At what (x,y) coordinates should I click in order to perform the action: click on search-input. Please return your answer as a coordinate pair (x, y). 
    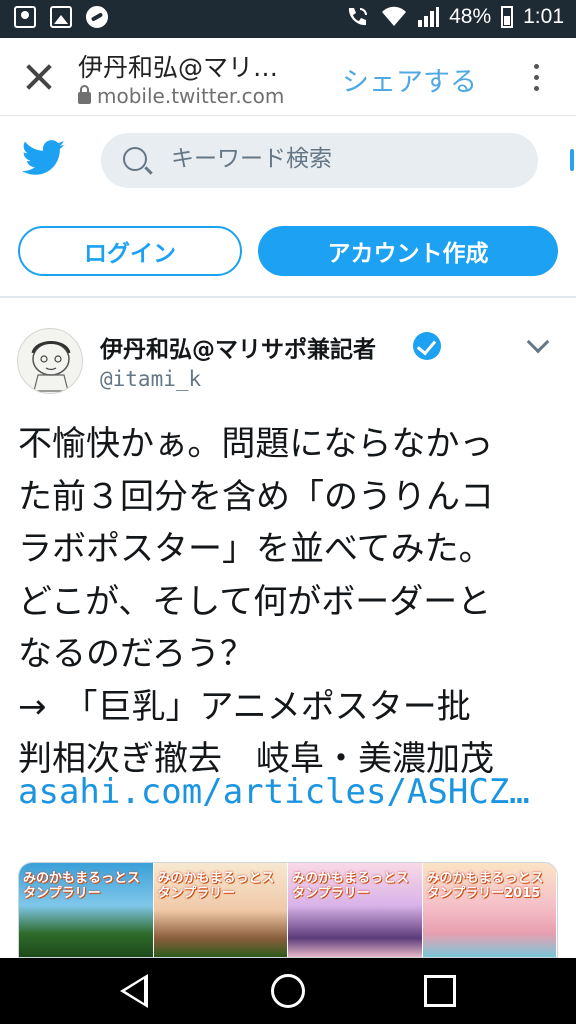
    Looking at the image, I should click on (341, 159).